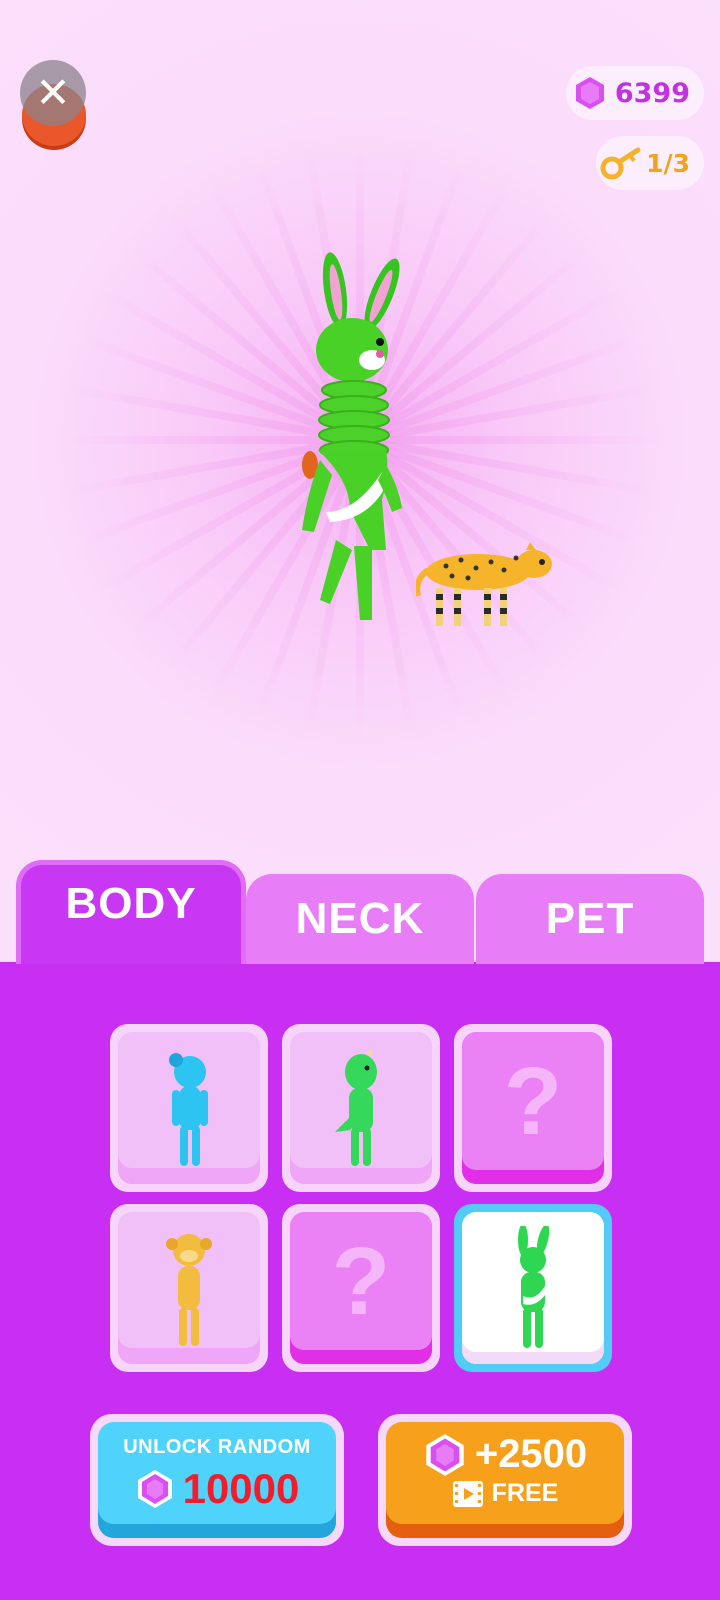  I want to click on keys-count: 1/3, so click(668, 163).